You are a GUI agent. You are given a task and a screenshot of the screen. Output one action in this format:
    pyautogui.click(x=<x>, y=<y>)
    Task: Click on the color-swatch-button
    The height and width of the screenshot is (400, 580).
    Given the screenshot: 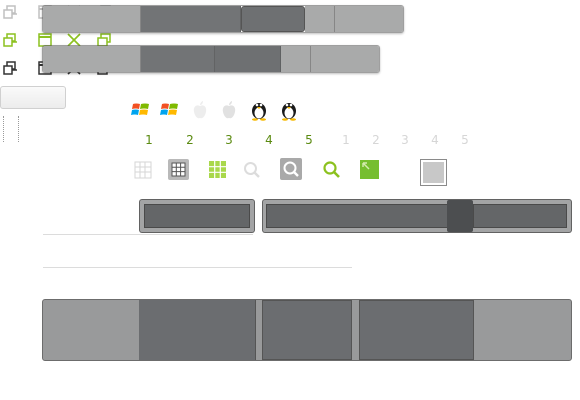 What is the action you would take?
    pyautogui.click(x=433, y=172)
    